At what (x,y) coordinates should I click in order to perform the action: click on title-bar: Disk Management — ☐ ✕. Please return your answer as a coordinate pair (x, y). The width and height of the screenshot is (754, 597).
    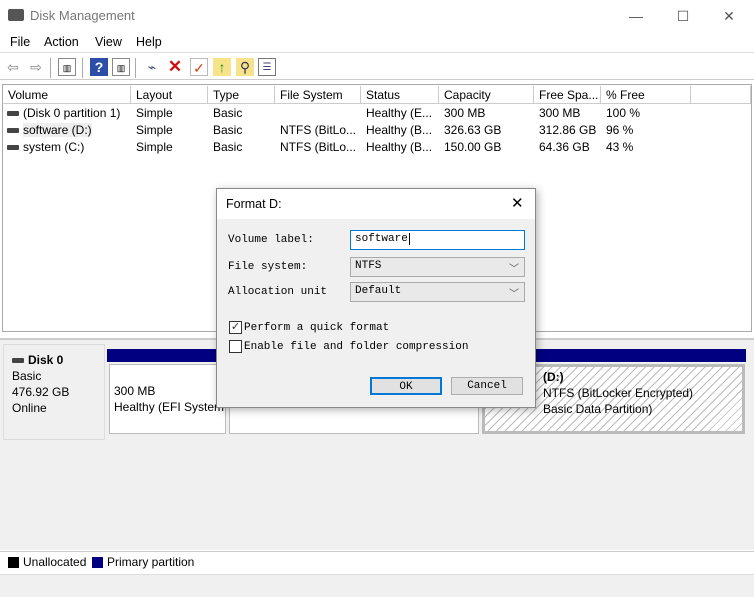
    Looking at the image, I should click on (377, 16).